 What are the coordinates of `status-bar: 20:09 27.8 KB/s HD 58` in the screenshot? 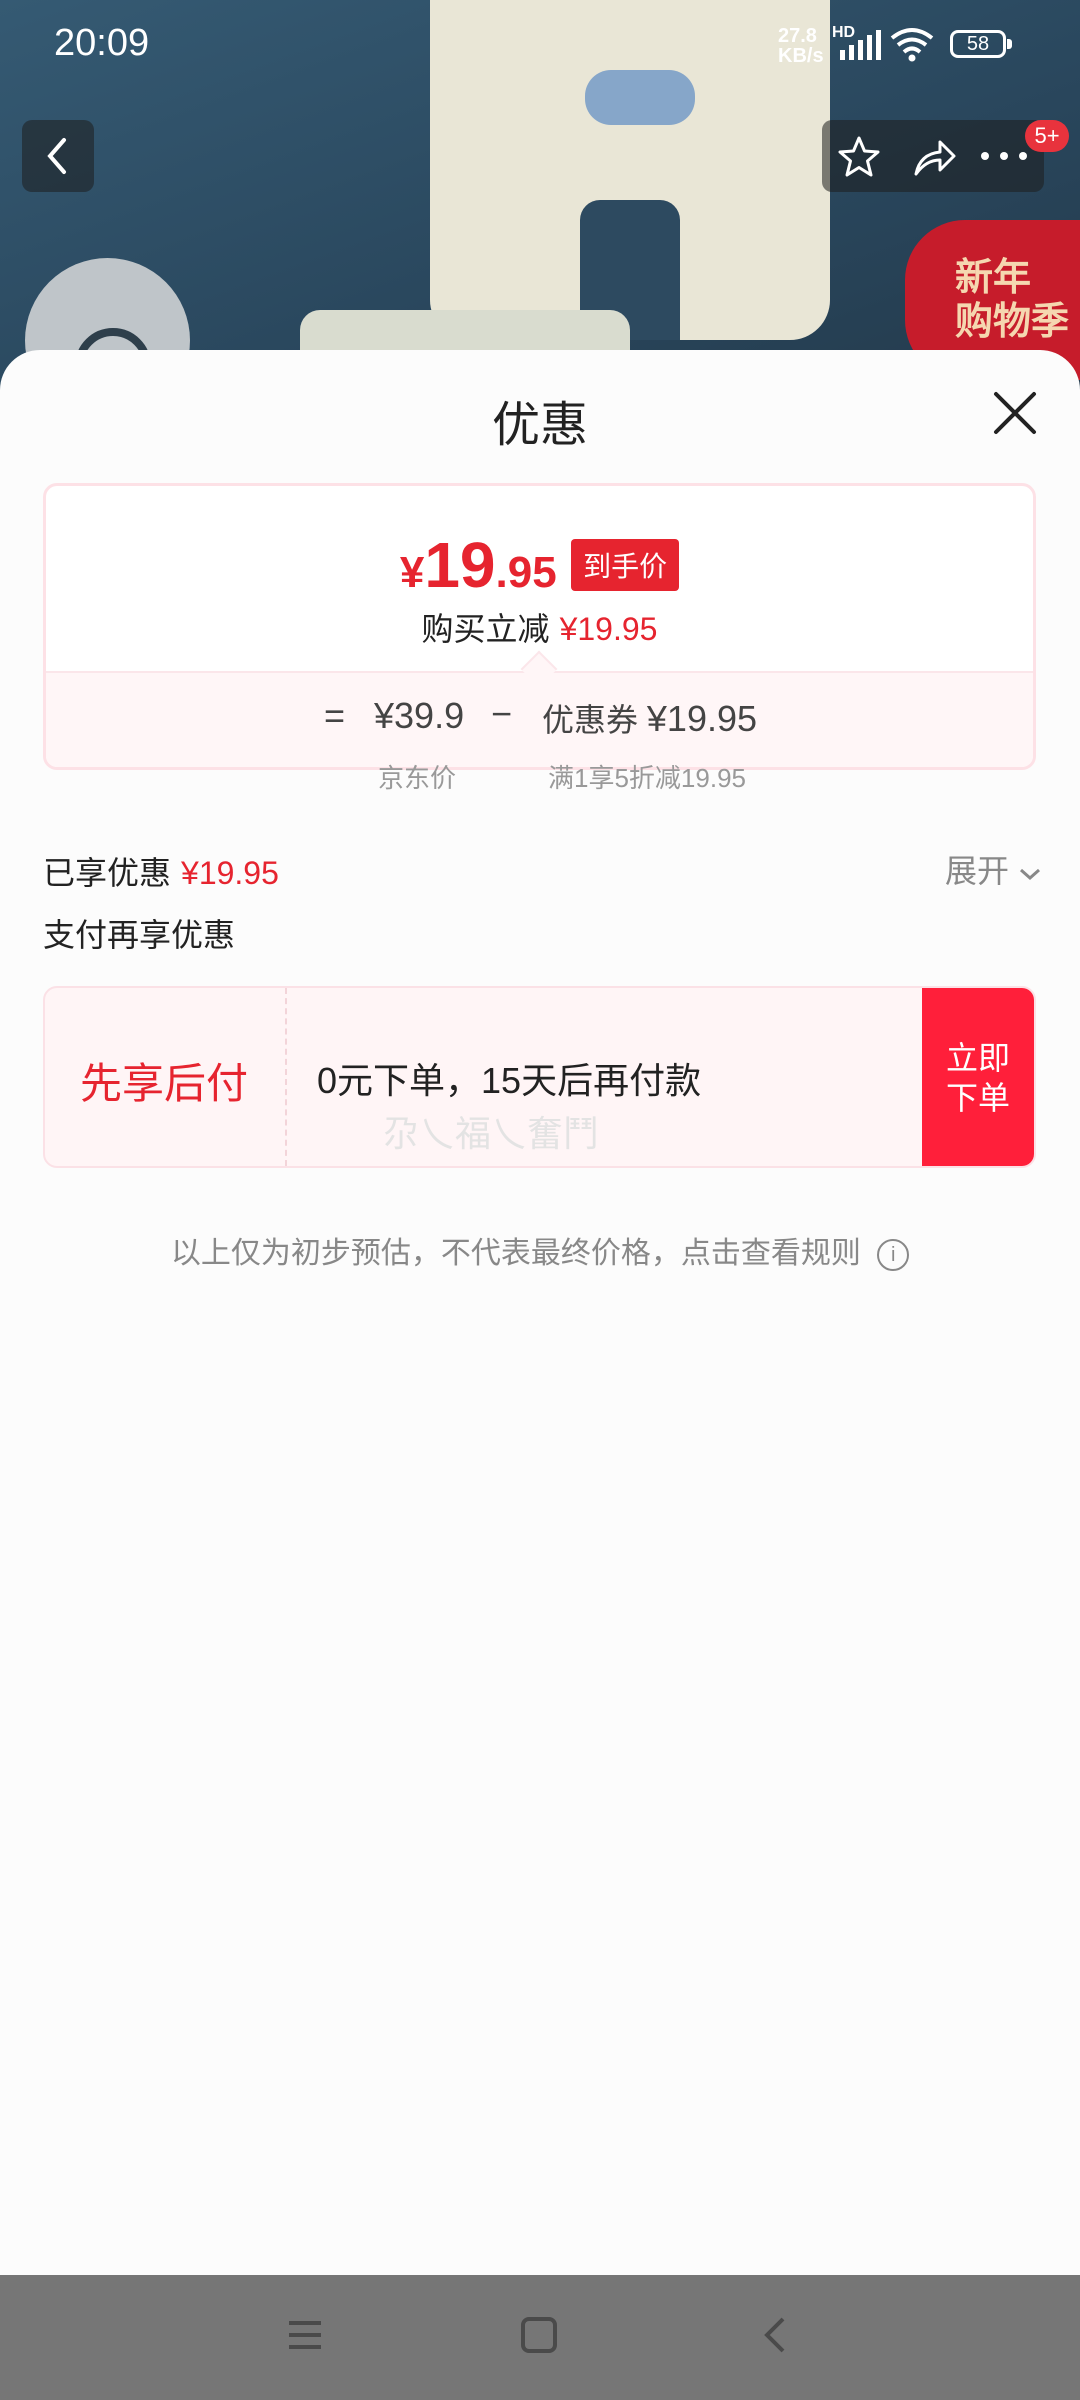 It's located at (540, 45).